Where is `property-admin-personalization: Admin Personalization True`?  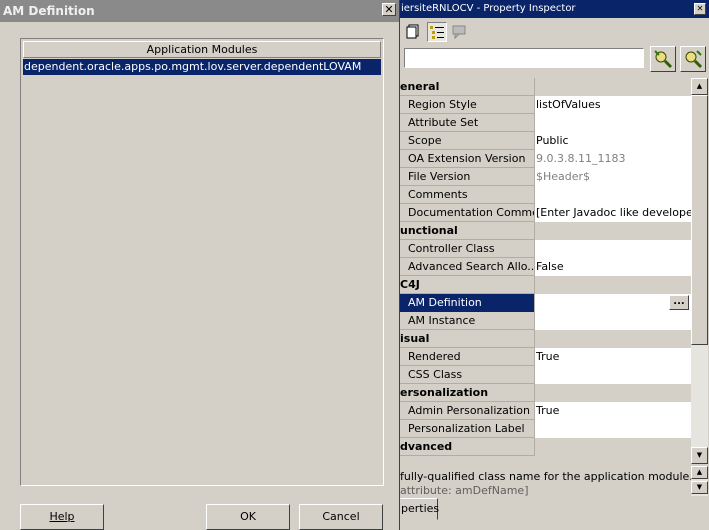 property-admin-personalization: Admin Personalization True is located at coordinates (545, 411).